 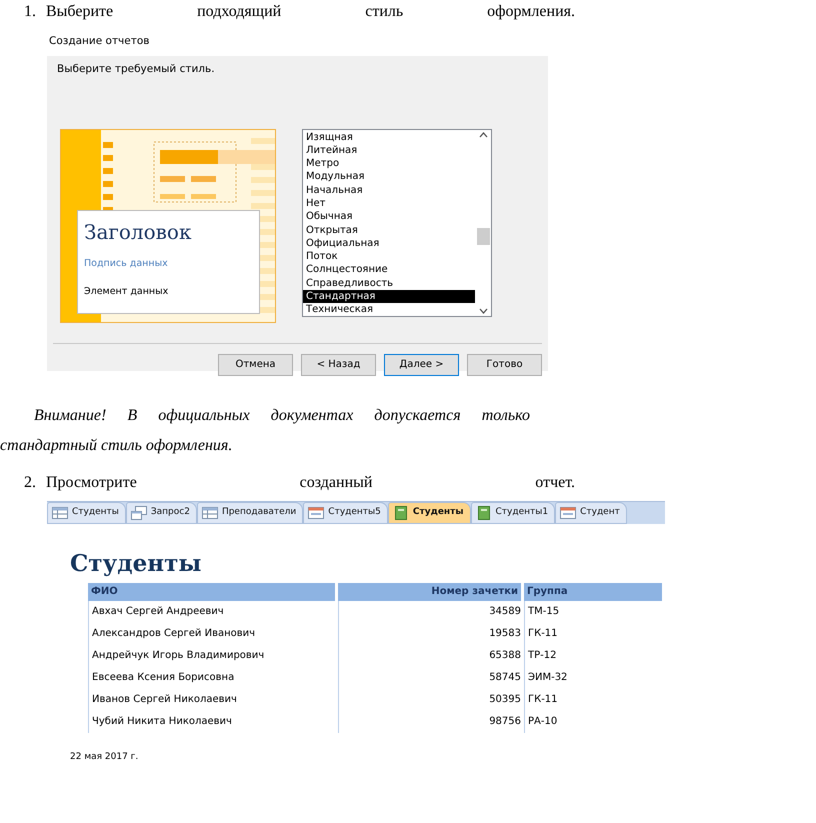 I want to click on report-date: 22 мая 2017 г., so click(x=105, y=757).